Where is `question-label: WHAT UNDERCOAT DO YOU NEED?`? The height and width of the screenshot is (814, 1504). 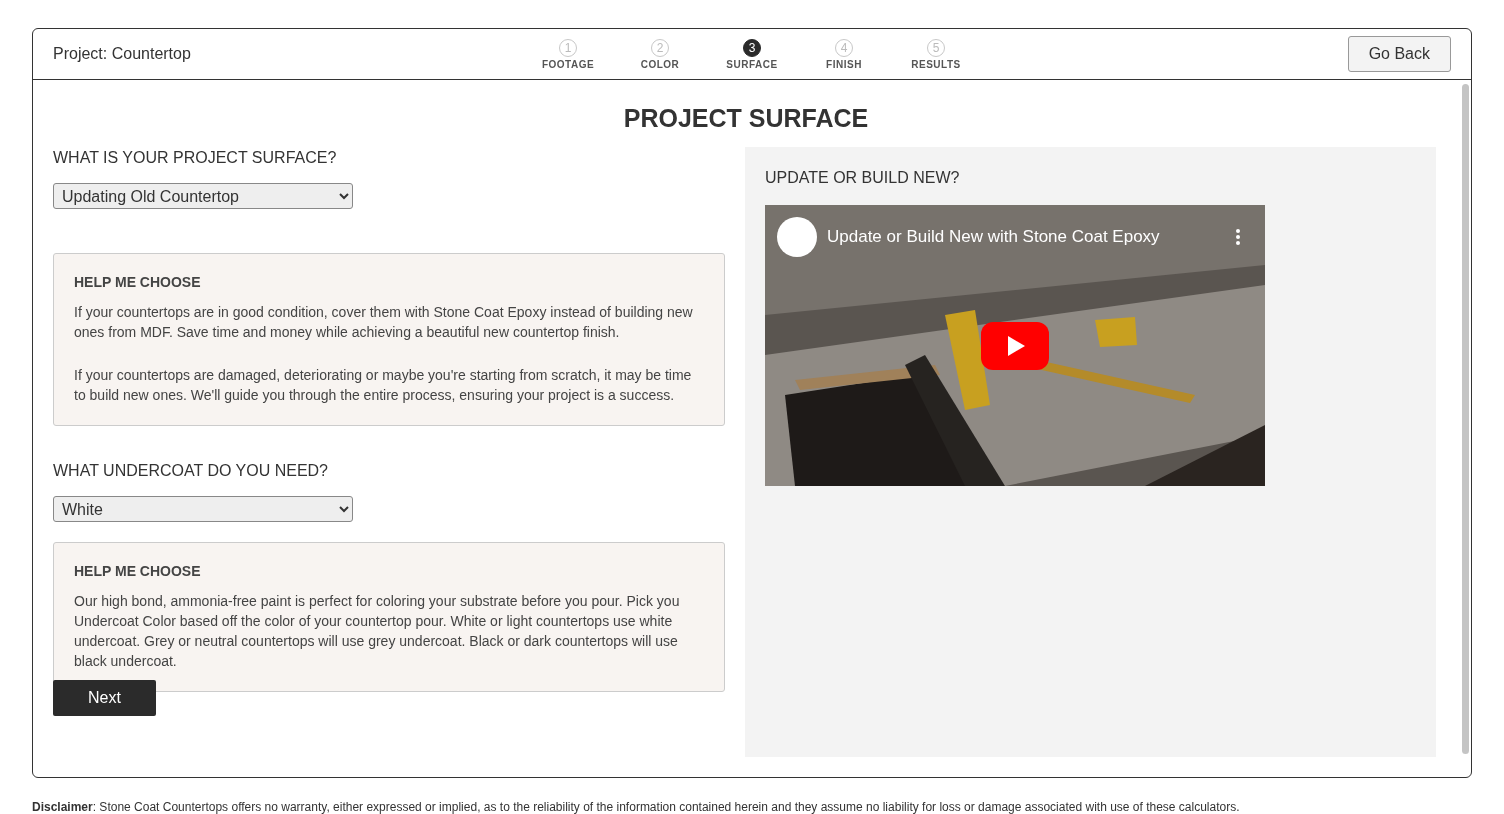 question-label: WHAT UNDERCOAT DO YOU NEED? is located at coordinates (191, 471).